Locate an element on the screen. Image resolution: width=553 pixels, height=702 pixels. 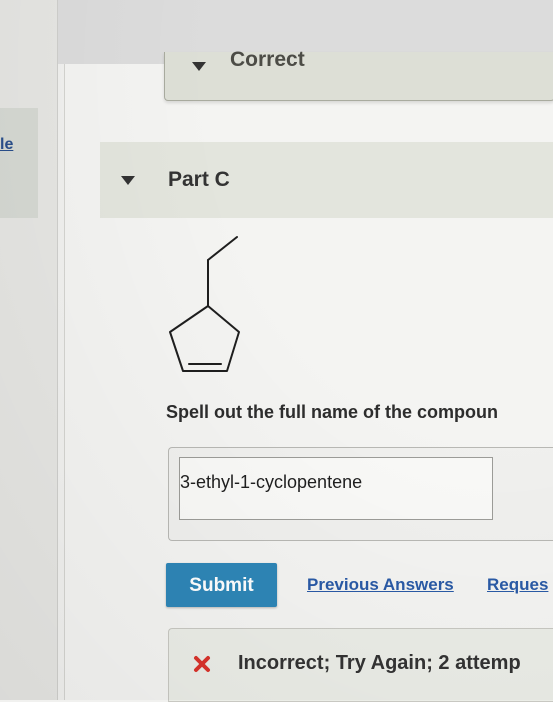
previous-part-header is located at coordinates (358, 76).